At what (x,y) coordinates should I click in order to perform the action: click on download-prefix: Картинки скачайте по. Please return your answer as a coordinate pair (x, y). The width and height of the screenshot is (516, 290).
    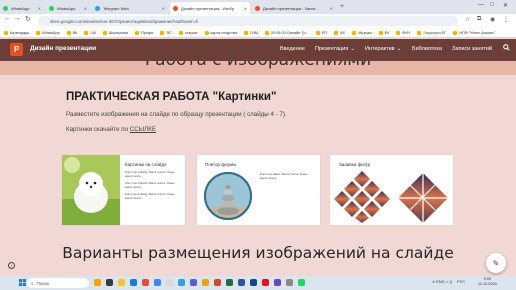
    Looking at the image, I should click on (98, 129).